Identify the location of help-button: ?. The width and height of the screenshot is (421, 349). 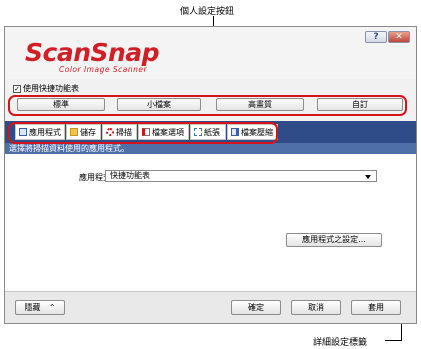
(376, 37).